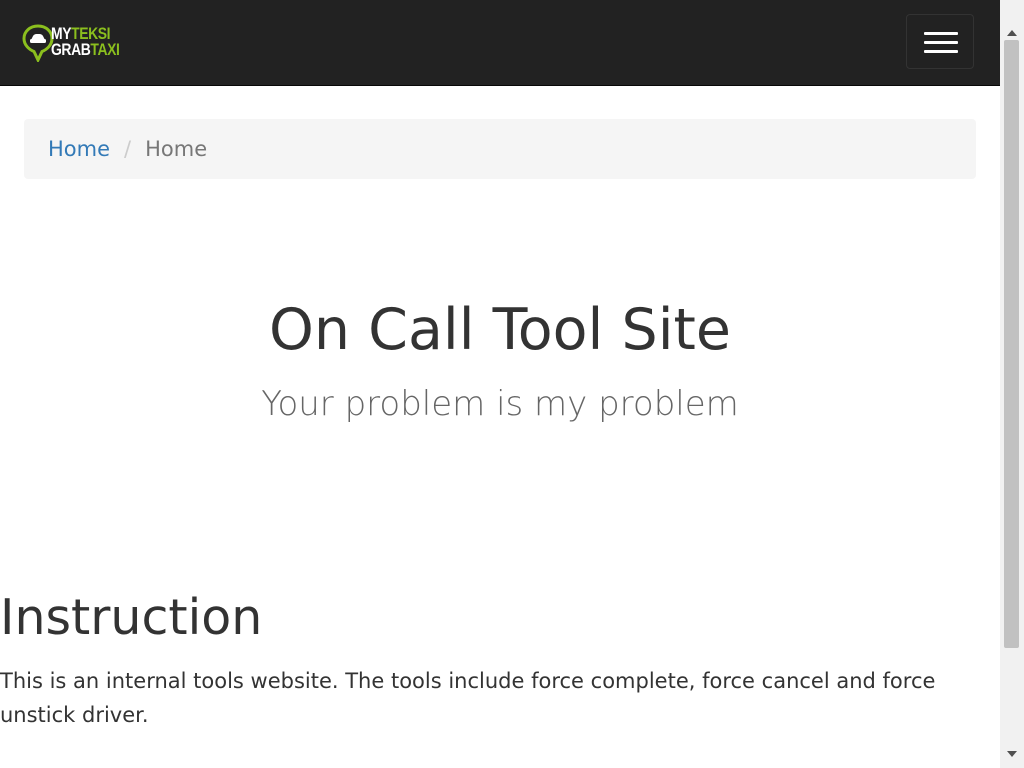 The width and height of the screenshot is (1024, 768). I want to click on breadcrumb-current: Home, so click(176, 149).